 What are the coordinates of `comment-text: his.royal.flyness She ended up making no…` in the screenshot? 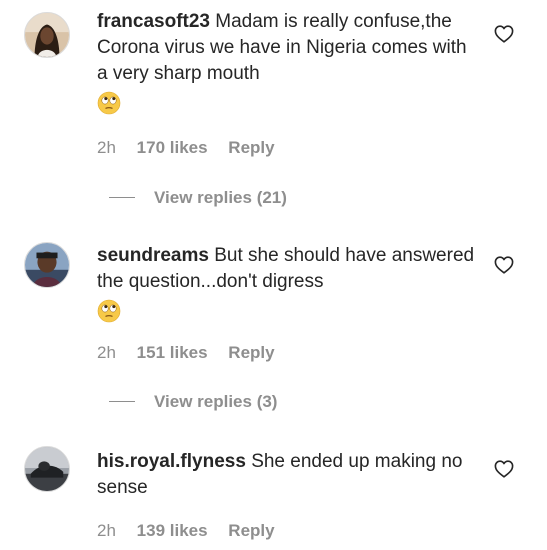 It's located at (287, 475).